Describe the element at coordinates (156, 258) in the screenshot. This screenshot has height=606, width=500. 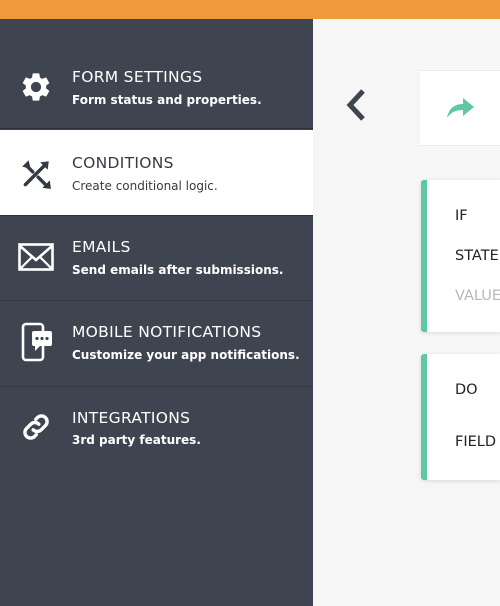
I see `sidebar-item-emails: EMAILS Send emails after submissions.` at that location.